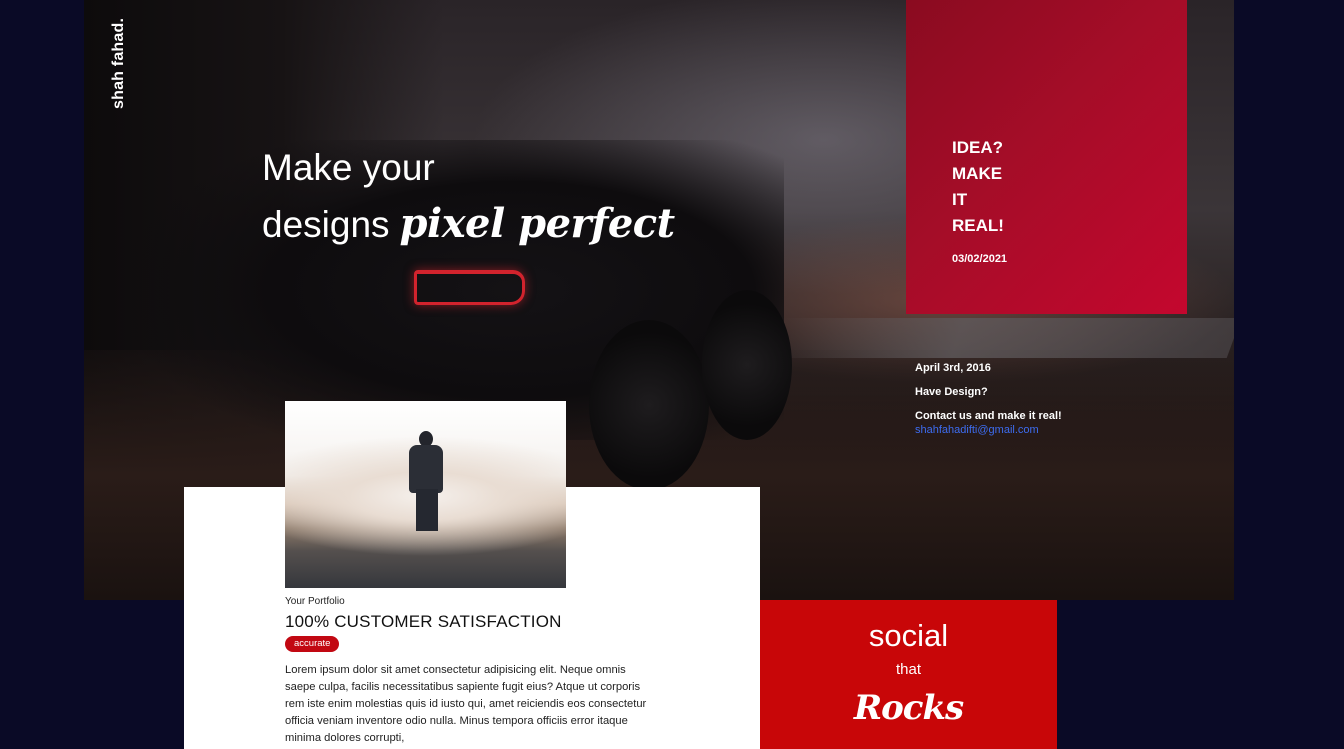 The image size is (1344, 749). What do you see at coordinates (427, 510) in the screenshot?
I see `person-figure-legs` at bounding box center [427, 510].